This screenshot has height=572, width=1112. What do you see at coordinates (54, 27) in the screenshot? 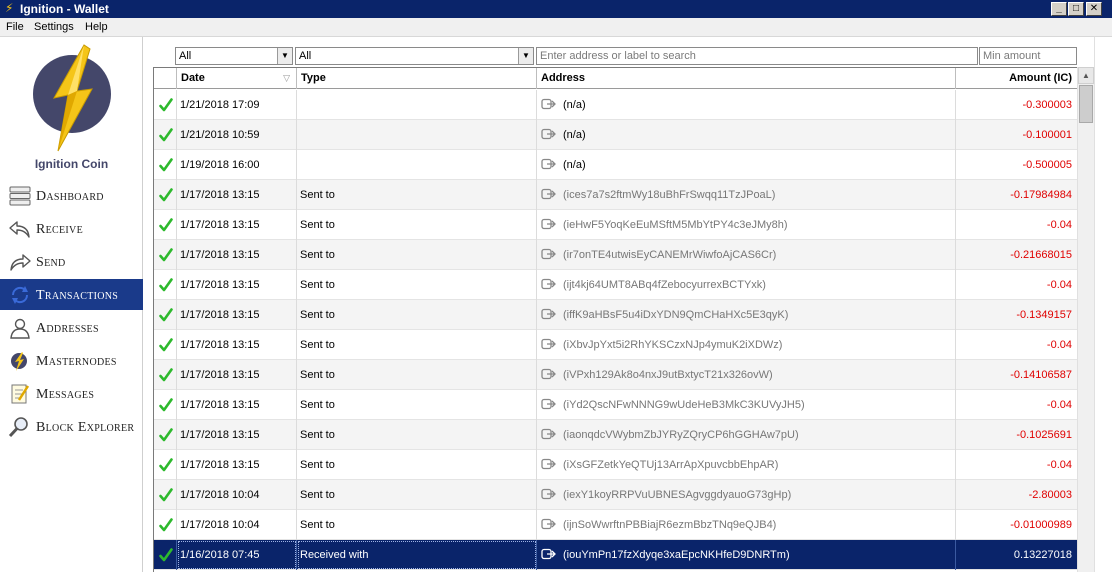
I see `menu-settings: Settings` at bounding box center [54, 27].